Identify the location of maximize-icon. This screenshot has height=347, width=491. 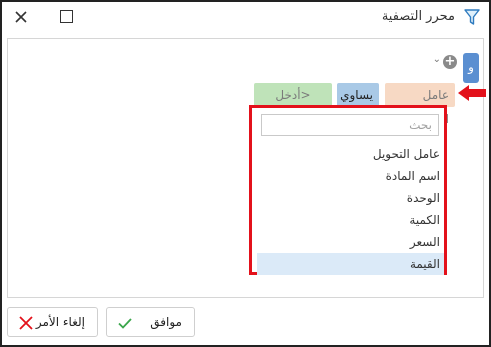
(66, 16).